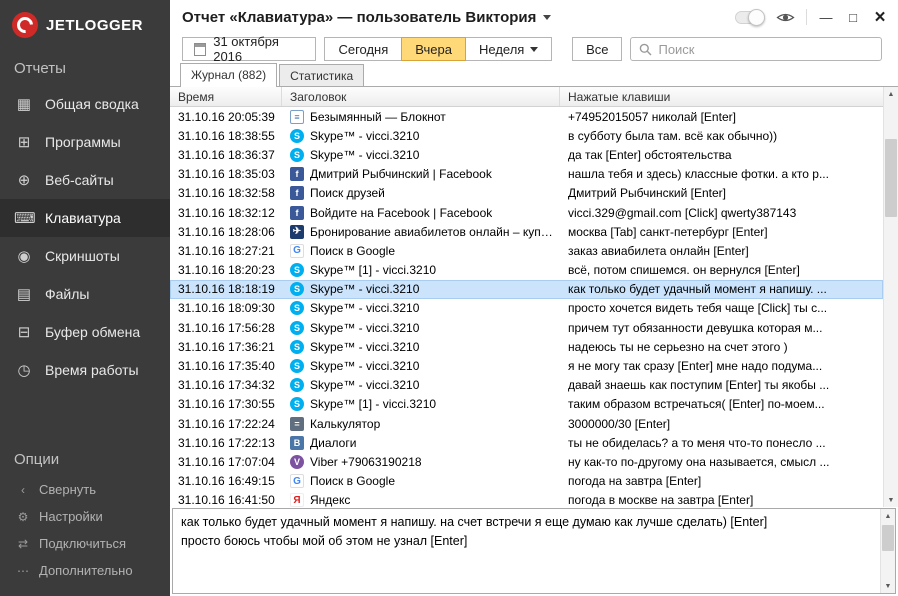 This screenshot has width=898, height=596. Describe the element at coordinates (421, 500) in the screenshot. I see `row-title-cell: Я Яндекс` at that location.